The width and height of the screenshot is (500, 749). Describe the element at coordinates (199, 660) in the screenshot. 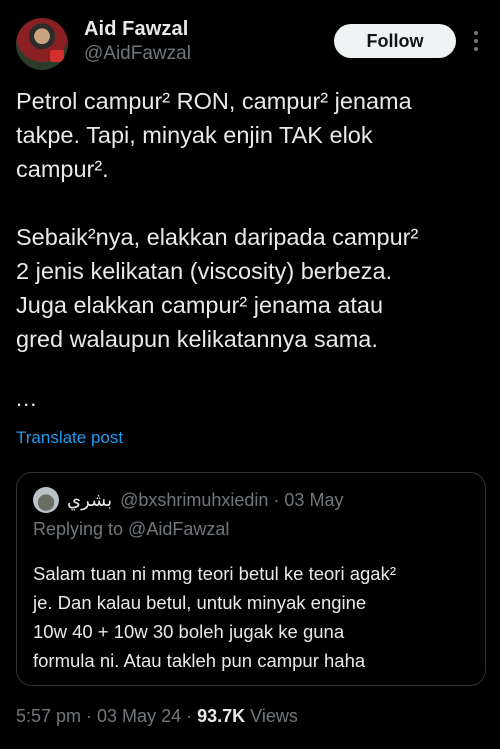

I see `quoted-line: formula ni. Atau takleh pun campur haha` at that location.